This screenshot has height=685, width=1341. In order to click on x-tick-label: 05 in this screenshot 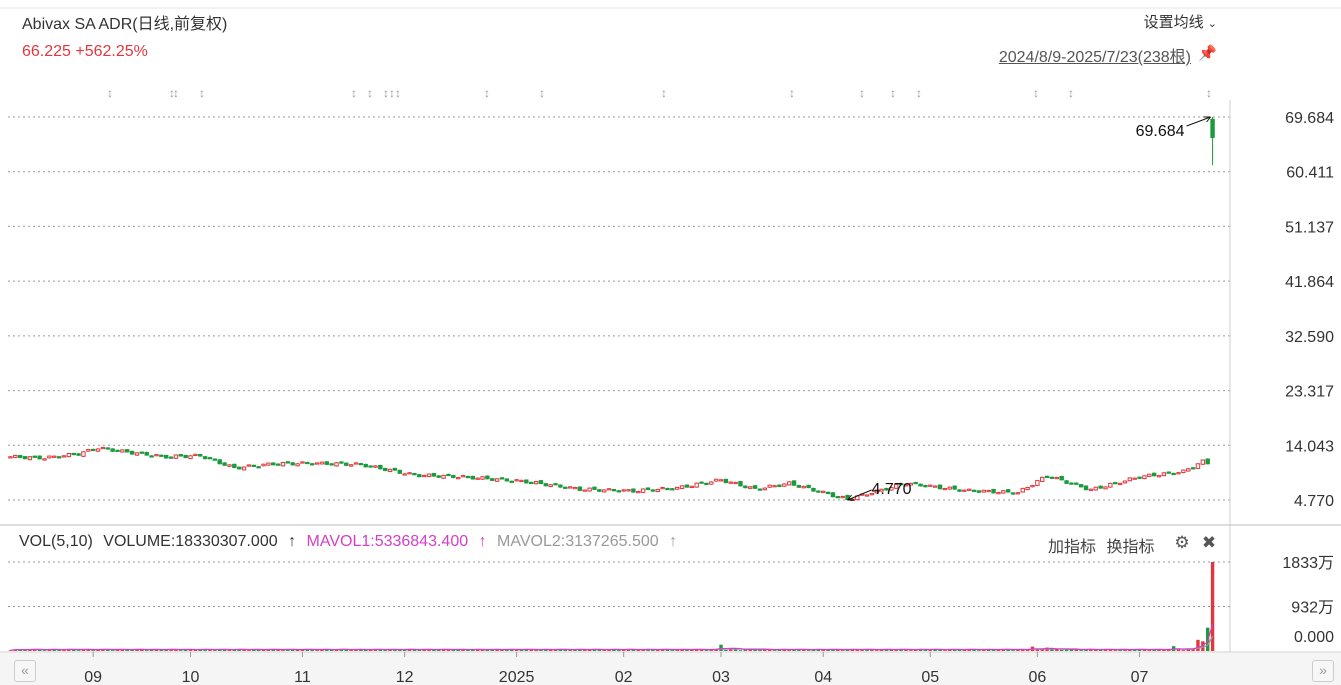, I will do `click(930, 677)`.